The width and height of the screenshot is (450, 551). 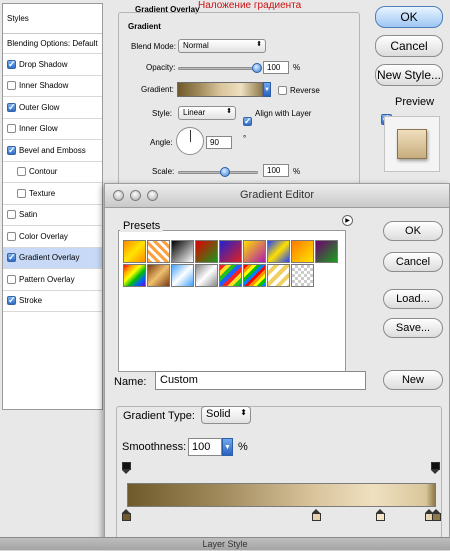 I want to click on angle-unit: °, so click(x=245, y=138).